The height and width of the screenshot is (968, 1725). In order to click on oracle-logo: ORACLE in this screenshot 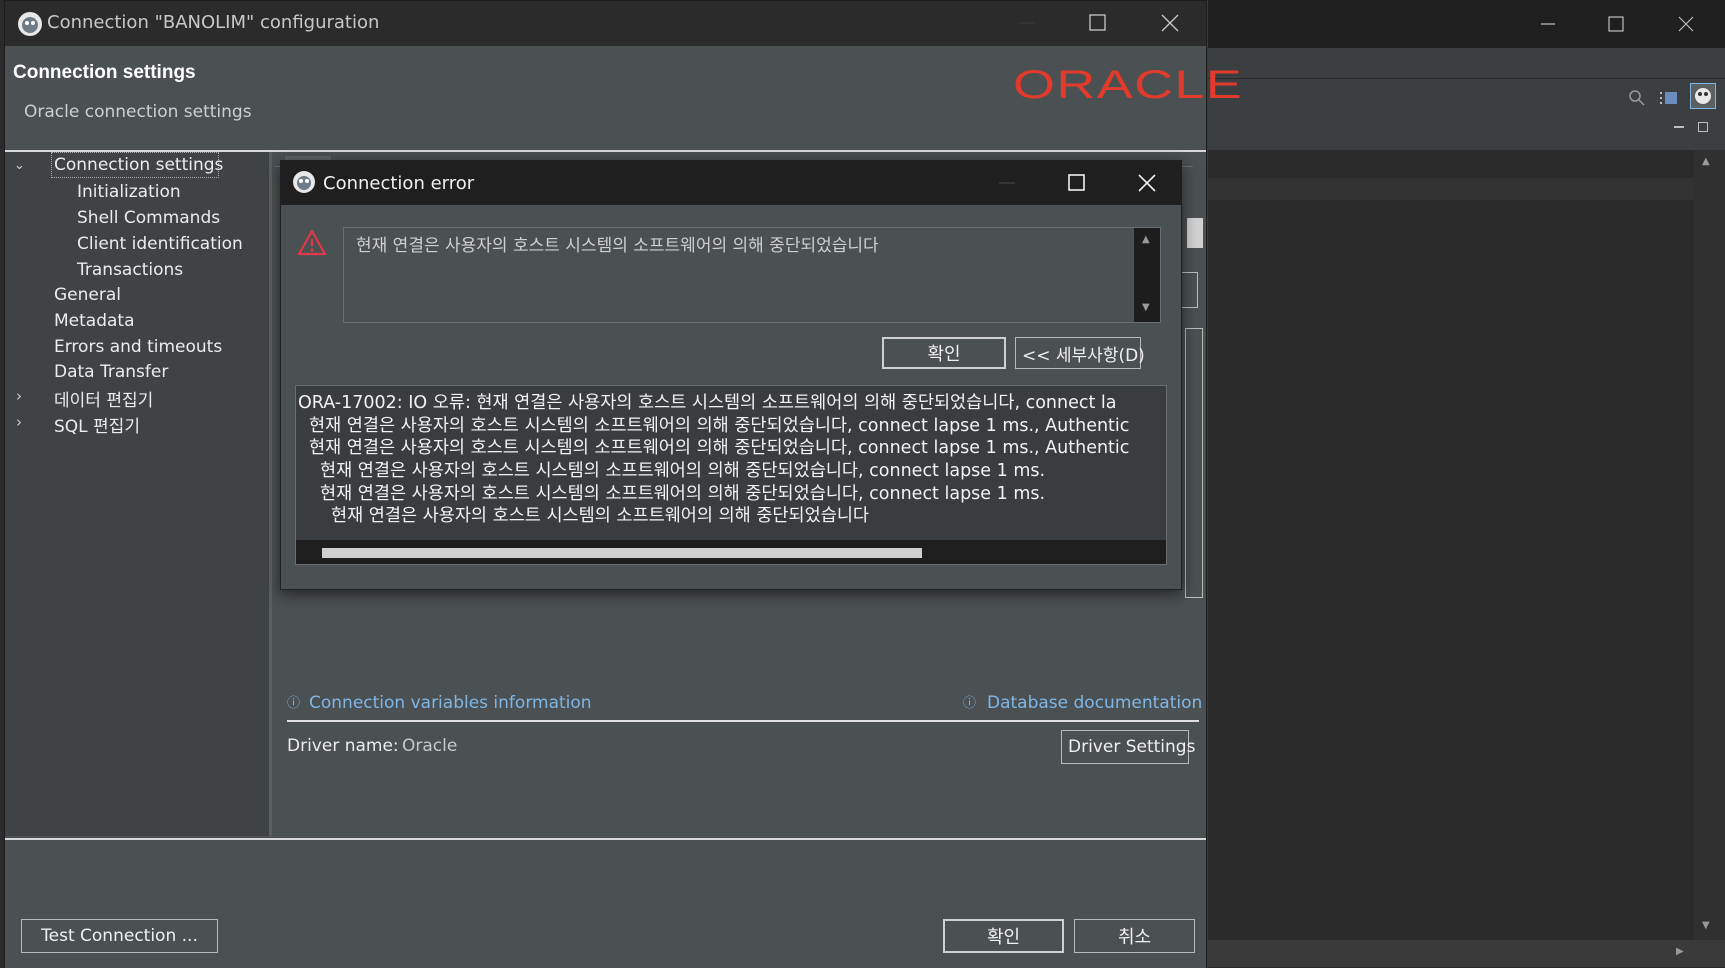, I will do `click(1128, 85)`.